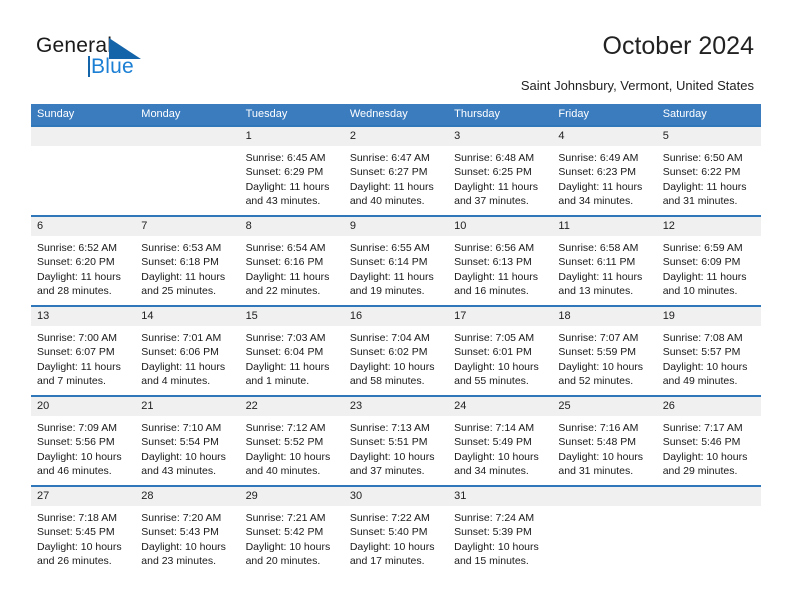 This screenshot has width=792, height=612. What do you see at coordinates (180, 532) in the screenshot?
I see `sunset-text: Sunset: 5:43 PM` at bounding box center [180, 532].